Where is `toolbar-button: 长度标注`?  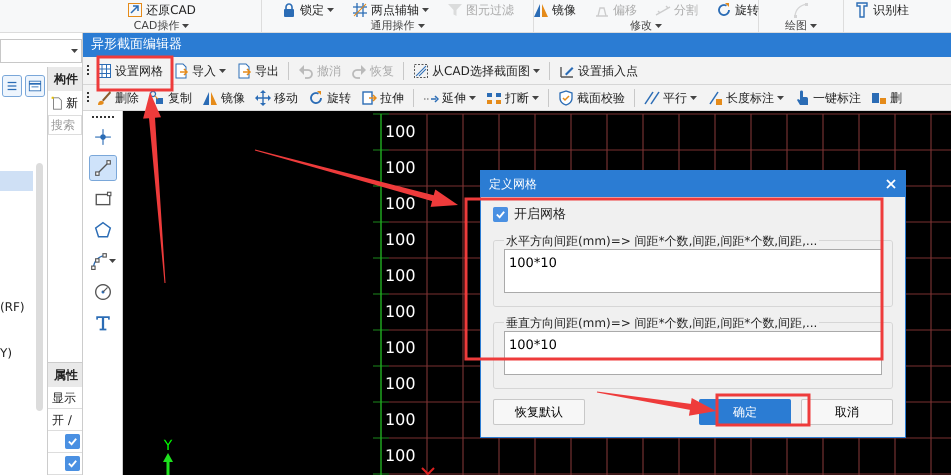 toolbar-button: 长度标注 is located at coordinates (745, 97).